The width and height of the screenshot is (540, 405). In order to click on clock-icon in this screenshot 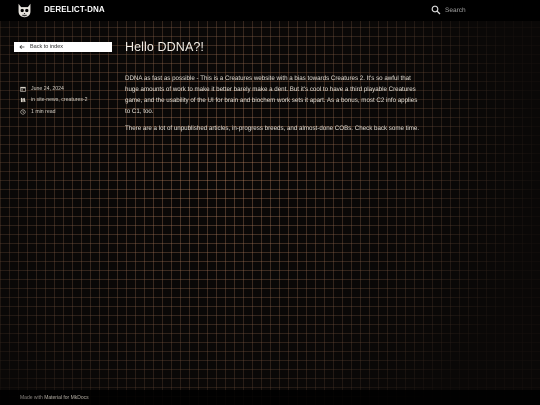, I will do `click(23, 112)`.